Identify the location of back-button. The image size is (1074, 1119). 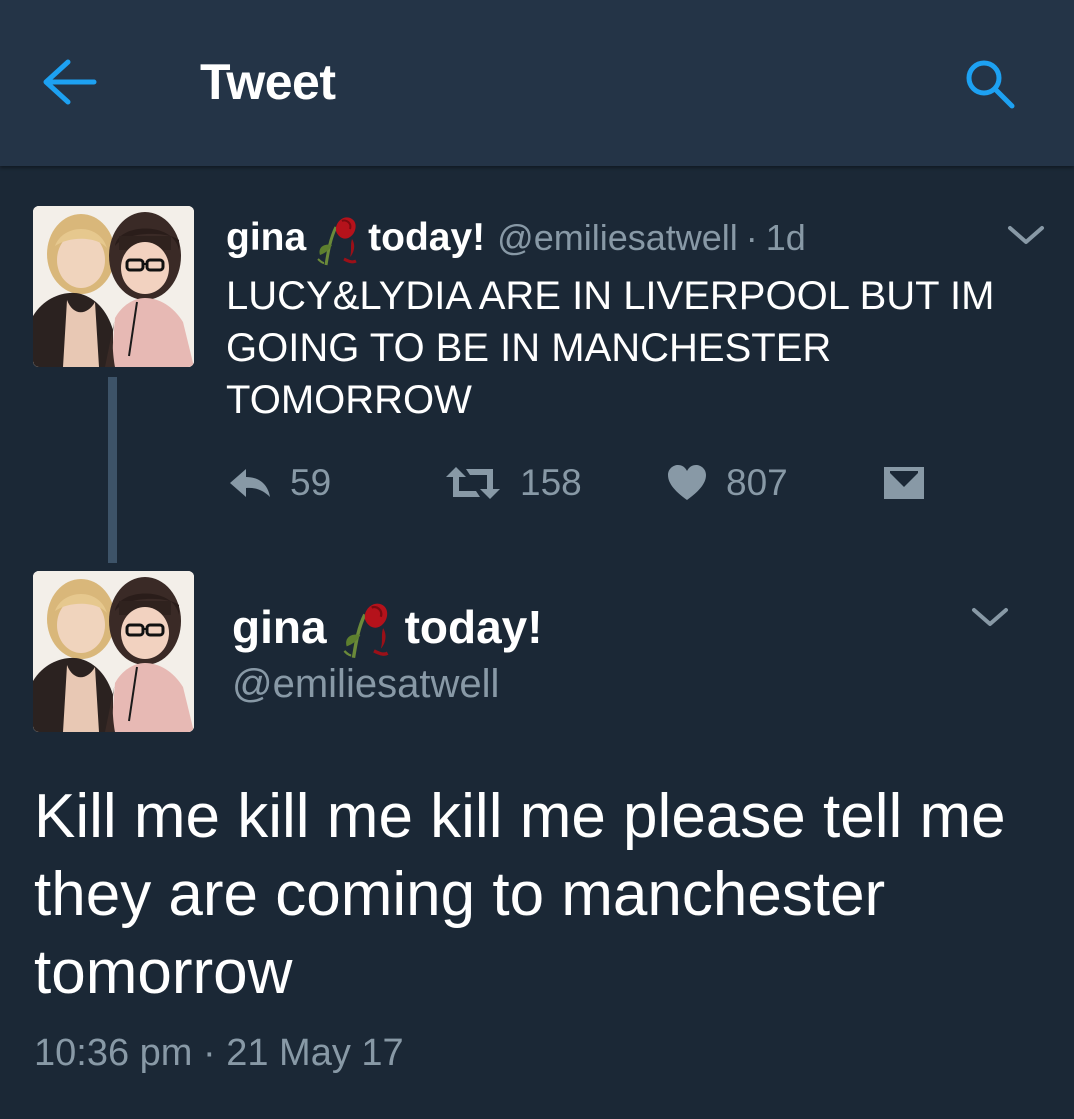
(69, 82).